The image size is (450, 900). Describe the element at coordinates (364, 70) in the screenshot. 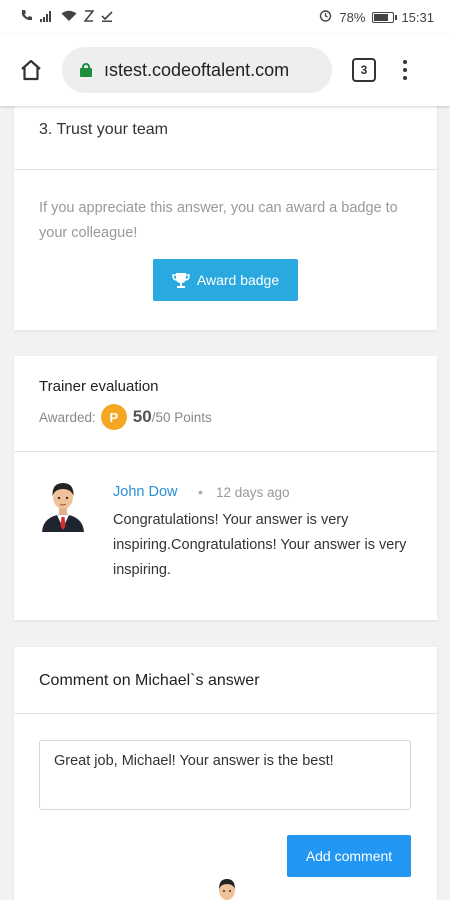

I see `tab-switcher-button: 3` at that location.